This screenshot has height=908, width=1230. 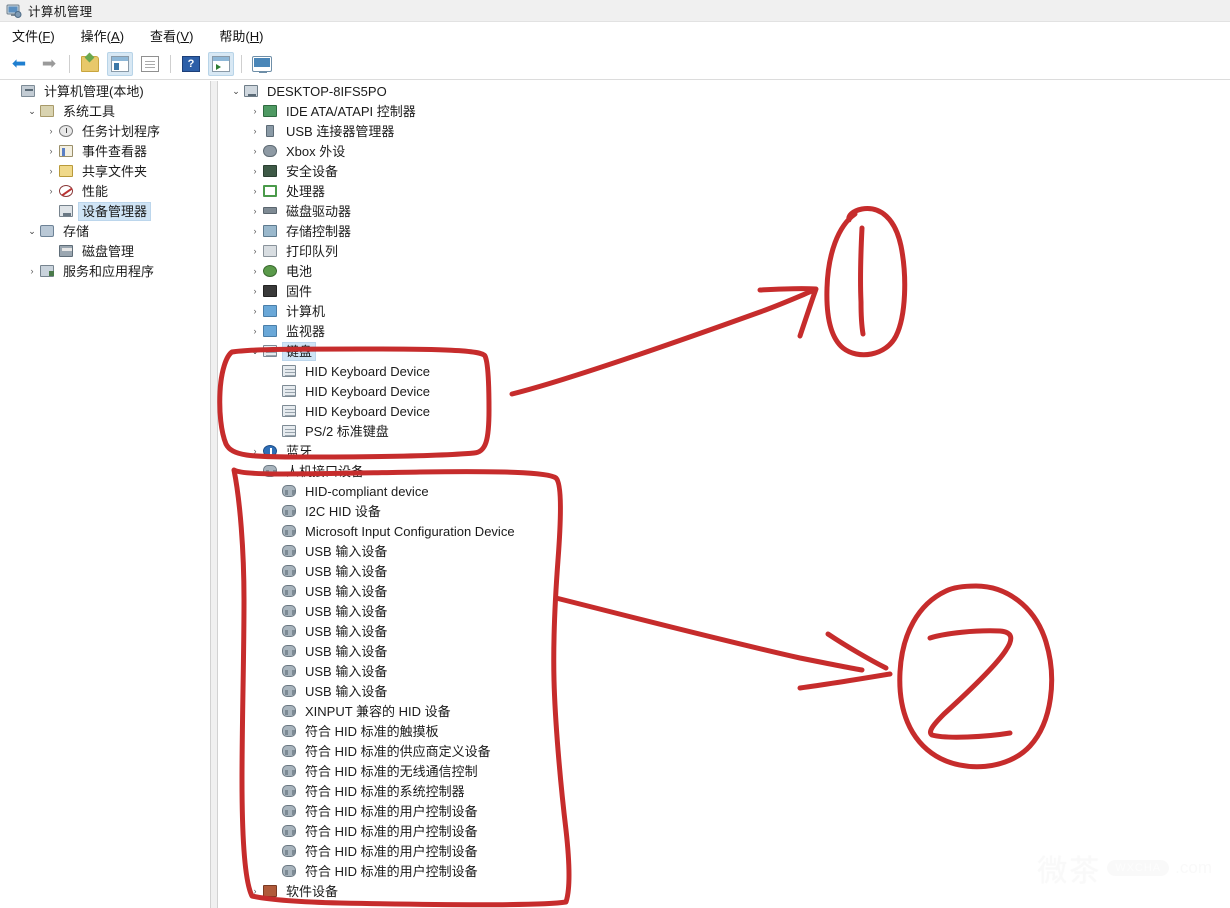 I want to click on device-tree-item-row: ⌄ DESKTOP-8IFS5PO, so click(x=724, y=91).